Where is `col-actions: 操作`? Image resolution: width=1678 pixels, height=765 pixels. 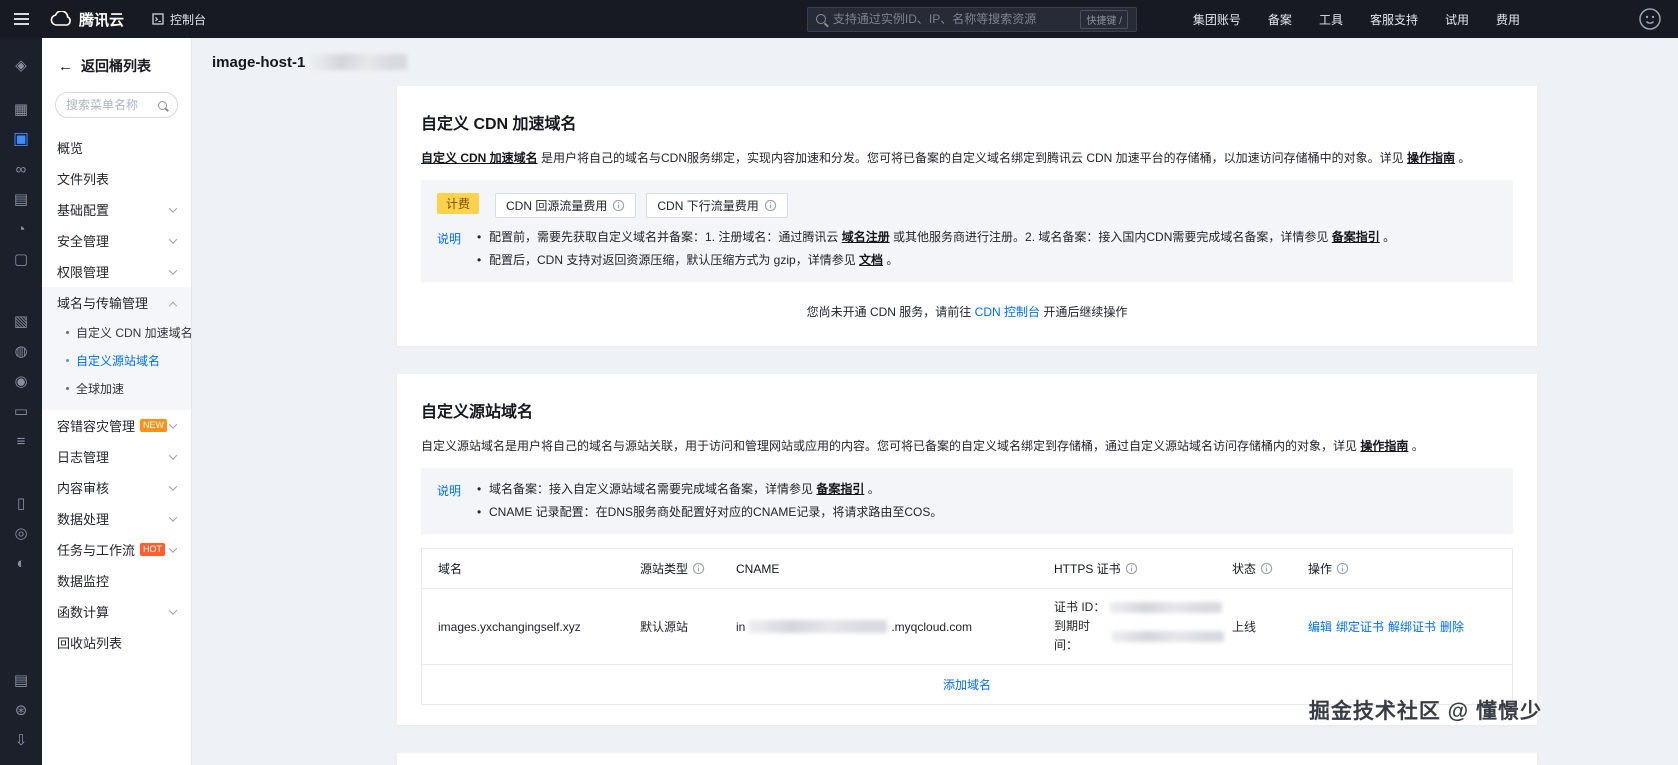 col-actions: 操作 is located at coordinates (1410, 568).